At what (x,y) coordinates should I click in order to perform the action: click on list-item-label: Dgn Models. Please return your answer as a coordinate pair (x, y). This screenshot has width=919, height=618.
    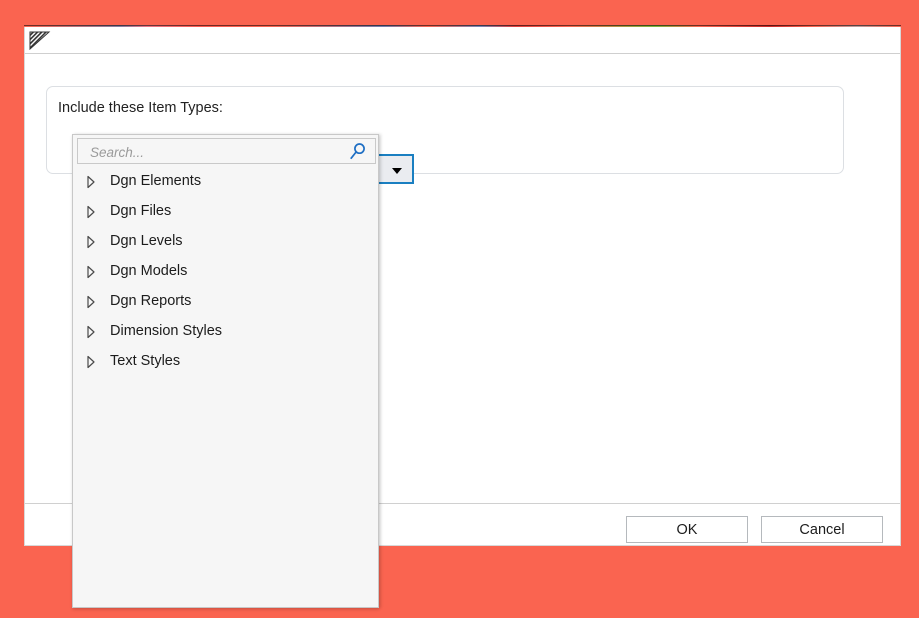
    Looking at the image, I should click on (149, 271).